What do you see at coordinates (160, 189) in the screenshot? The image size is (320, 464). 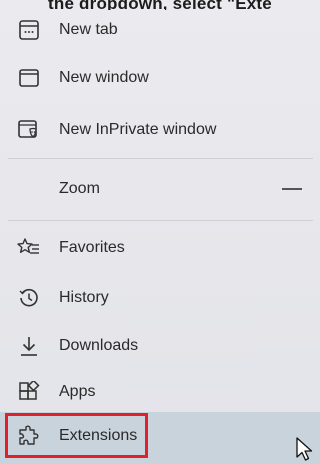 I see `menu-item-zoom: Zoom` at bounding box center [160, 189].